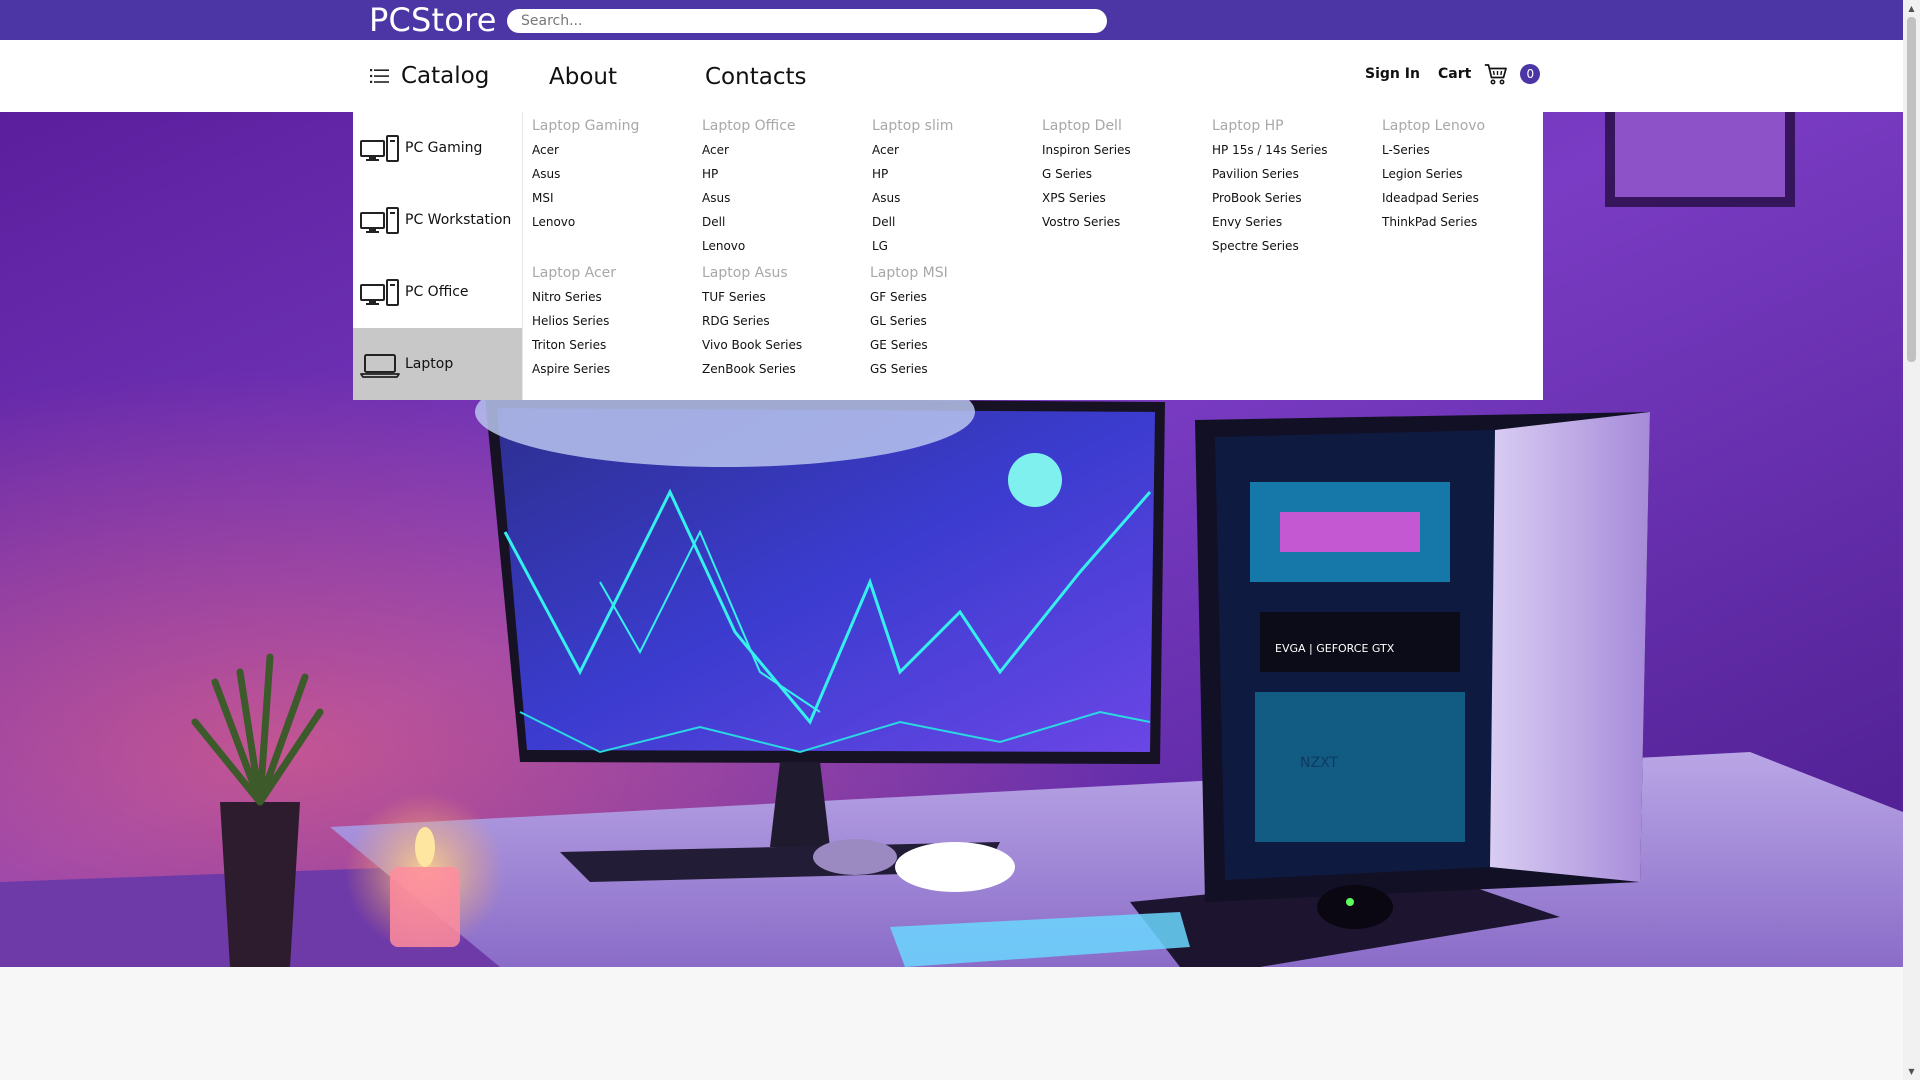  What do you see at coordinates (1392, 74) in the screenshot?
I see `sign-in-link: Sign In` at bounding box center [1392, 74].